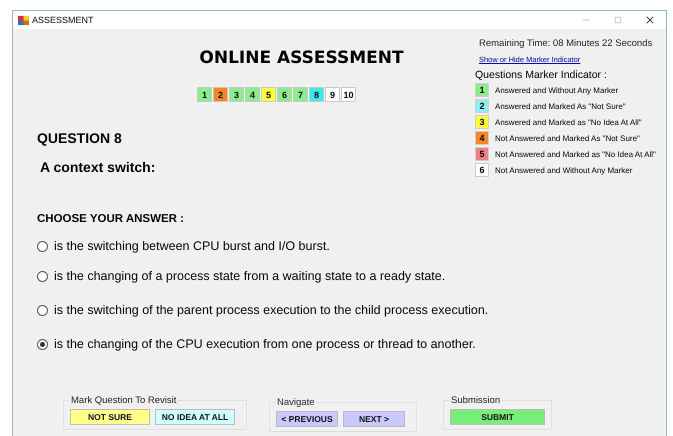 Image resolution: width=673 pixels, height=436 pixels. I want to click on question-number-button: 7, so click(300, 94).